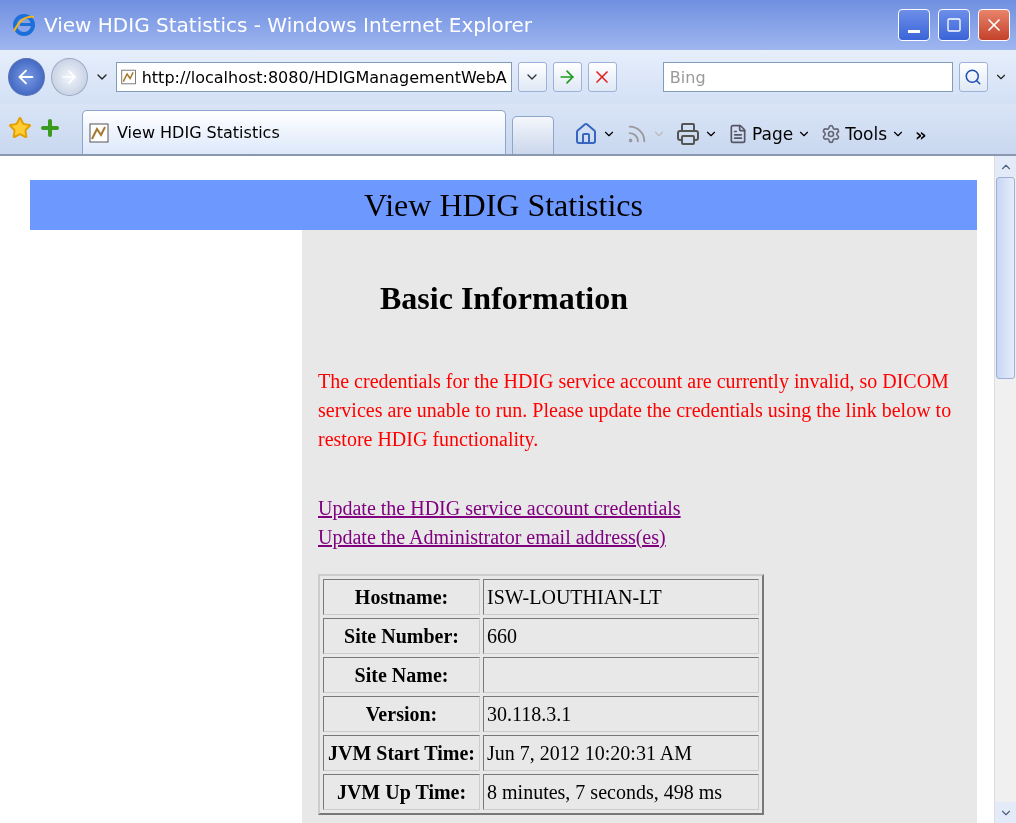 The height and width of the screenshot is (823, 1016). I want to click on row-label: Site Name:, so click(401, 675).